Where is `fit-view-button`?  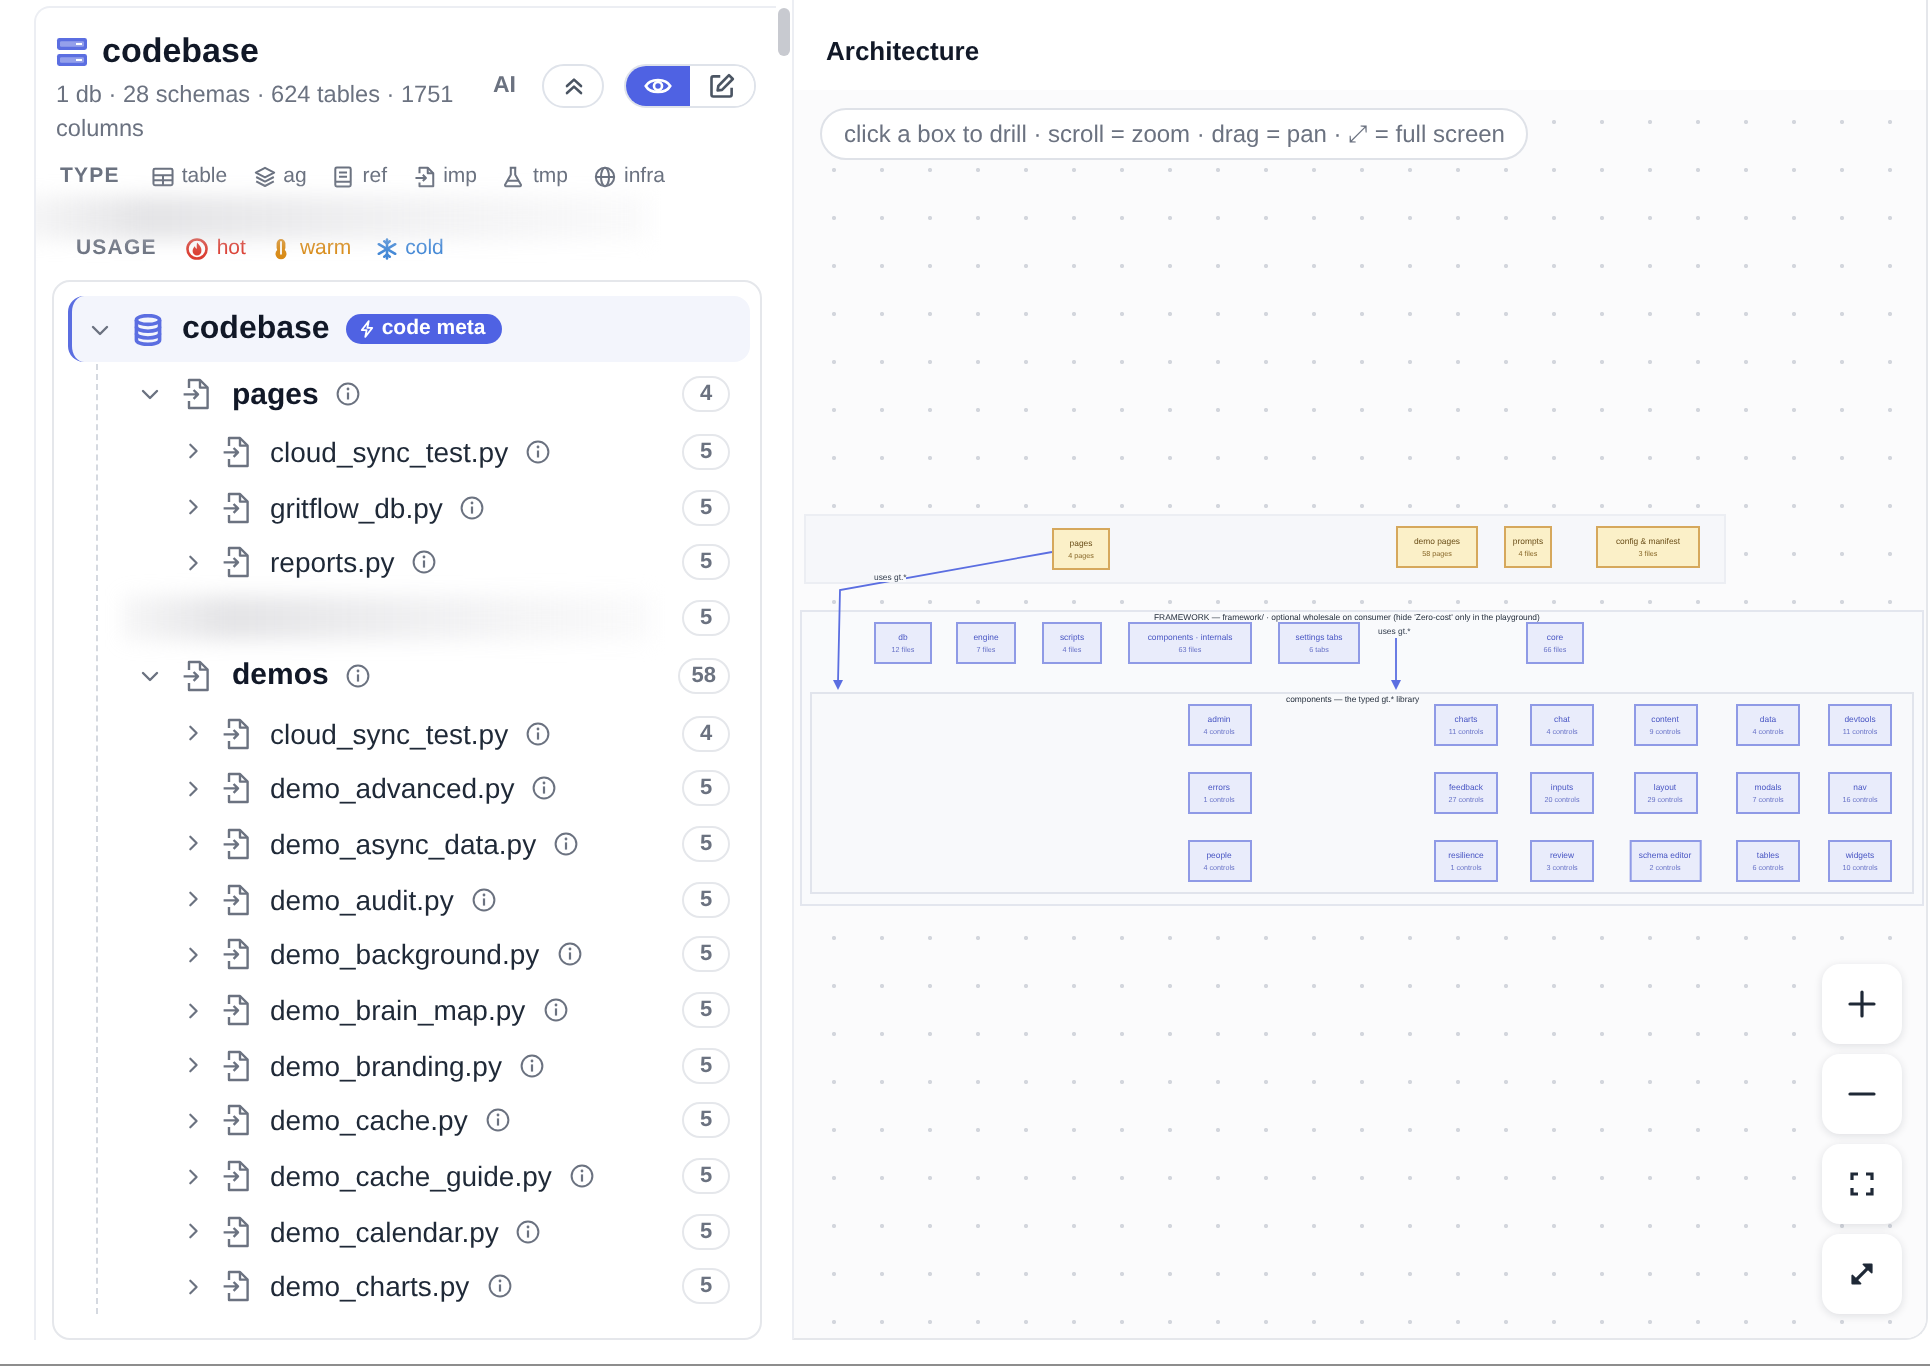 fit-view-button is located at coordinates (1862, 1184).